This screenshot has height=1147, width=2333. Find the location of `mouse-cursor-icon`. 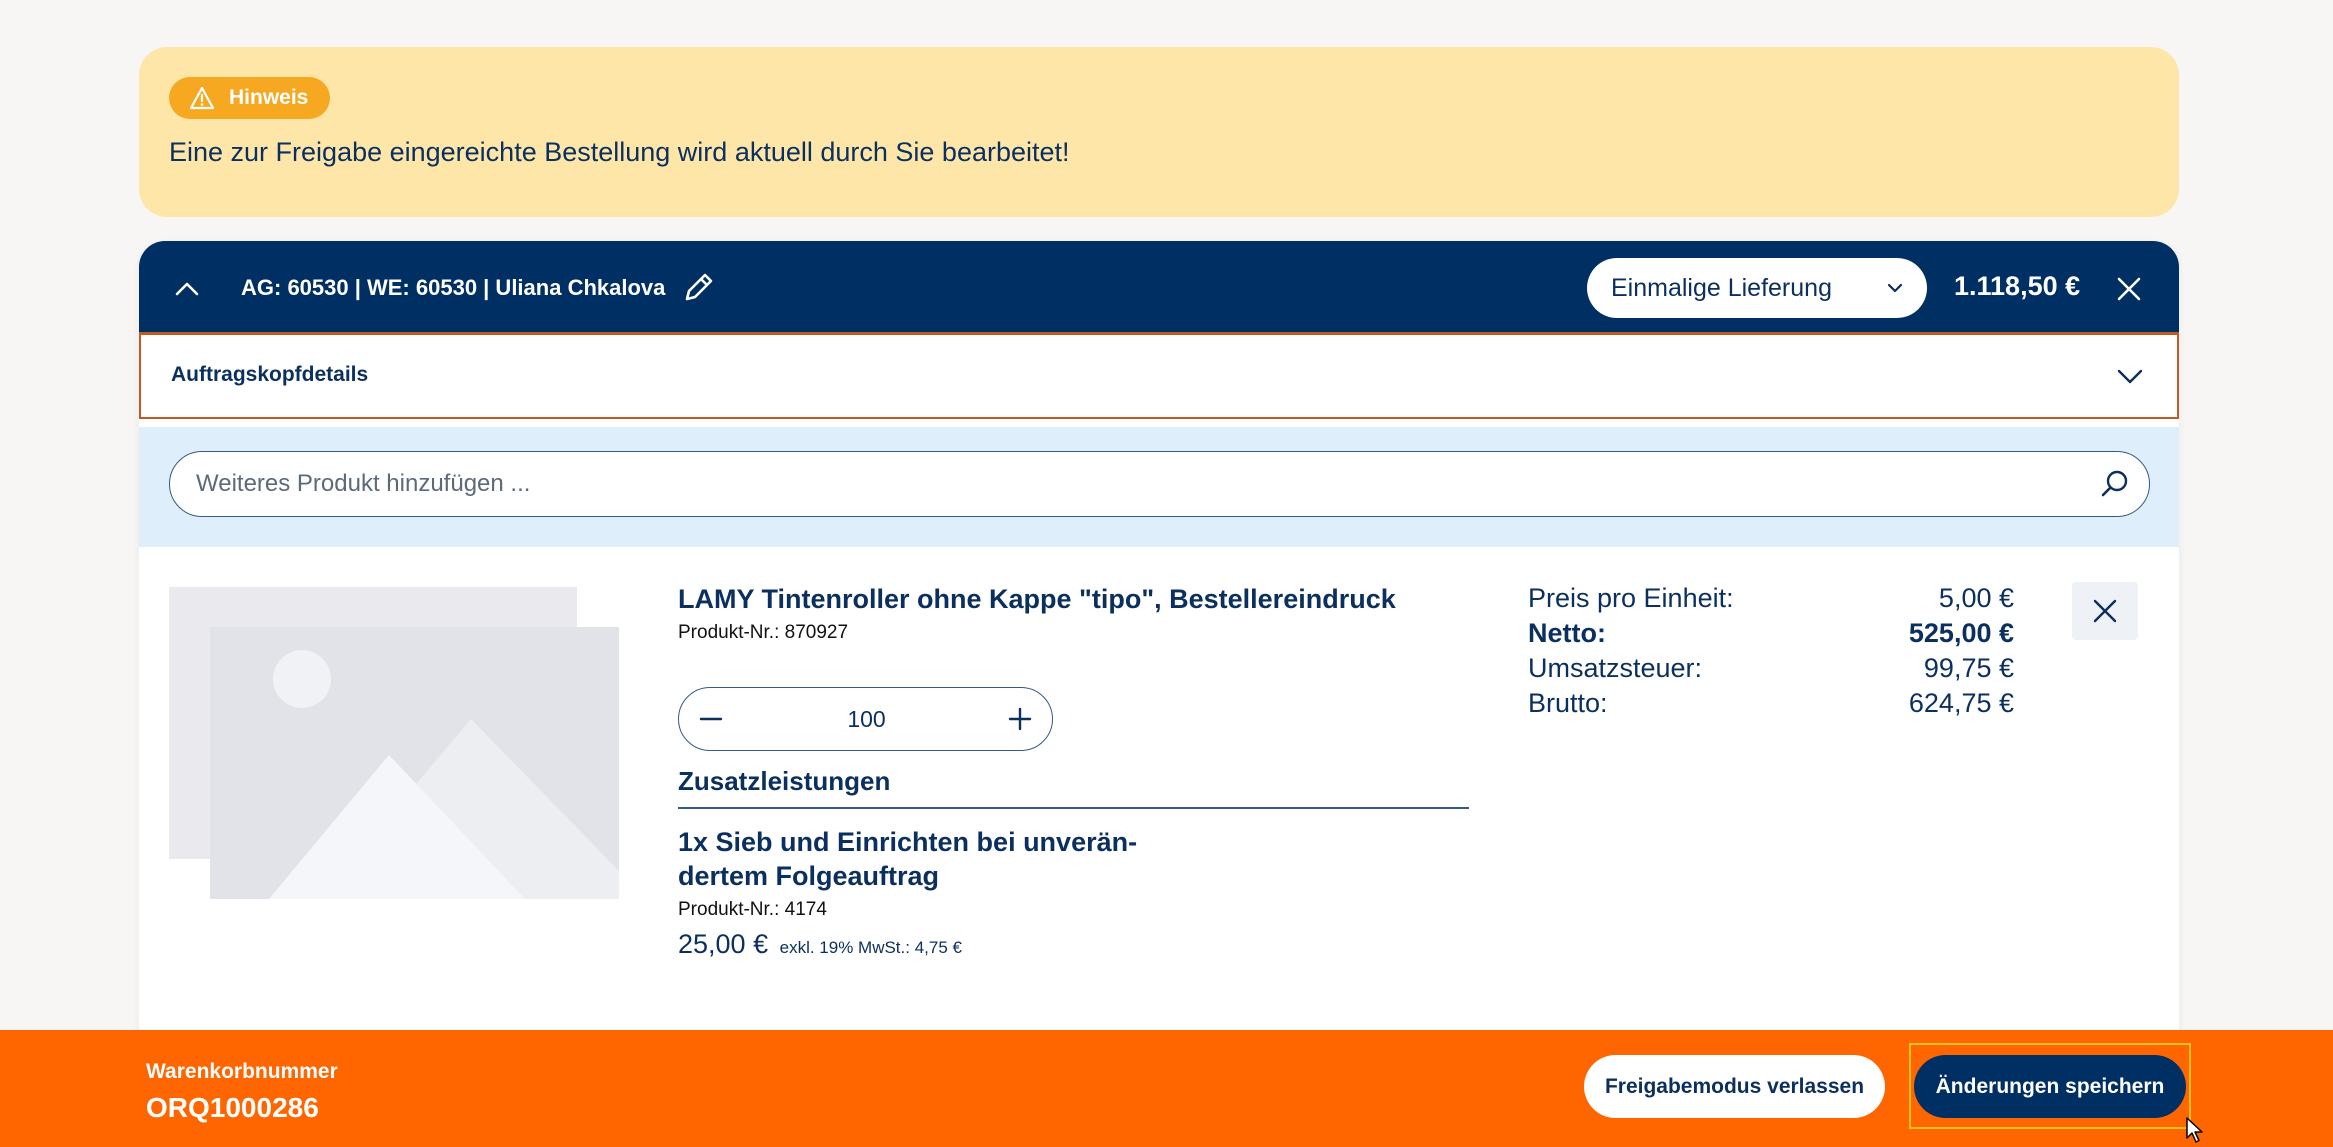

mouse-cursor-icon is located at coordinates (2194, 1130).